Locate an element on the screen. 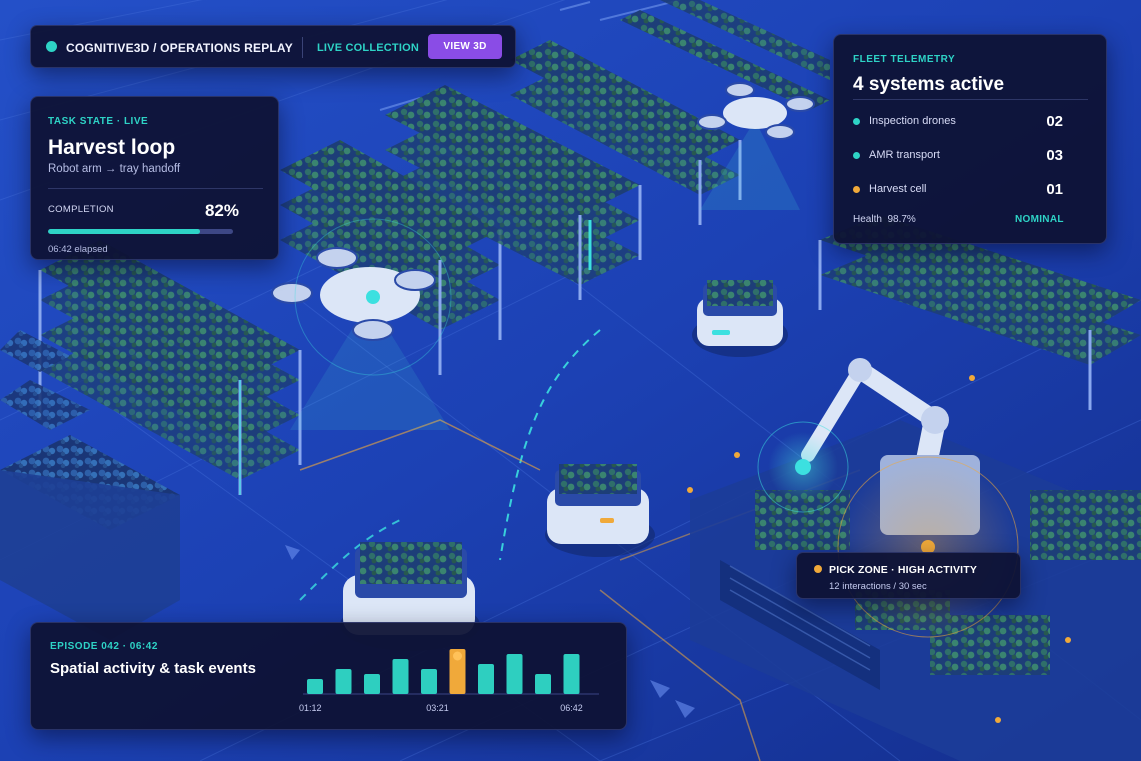 The width and height of the screenshot is (1141, 761). fleet-status-badge: NOMINAL is located at coordinates (1039, 219).